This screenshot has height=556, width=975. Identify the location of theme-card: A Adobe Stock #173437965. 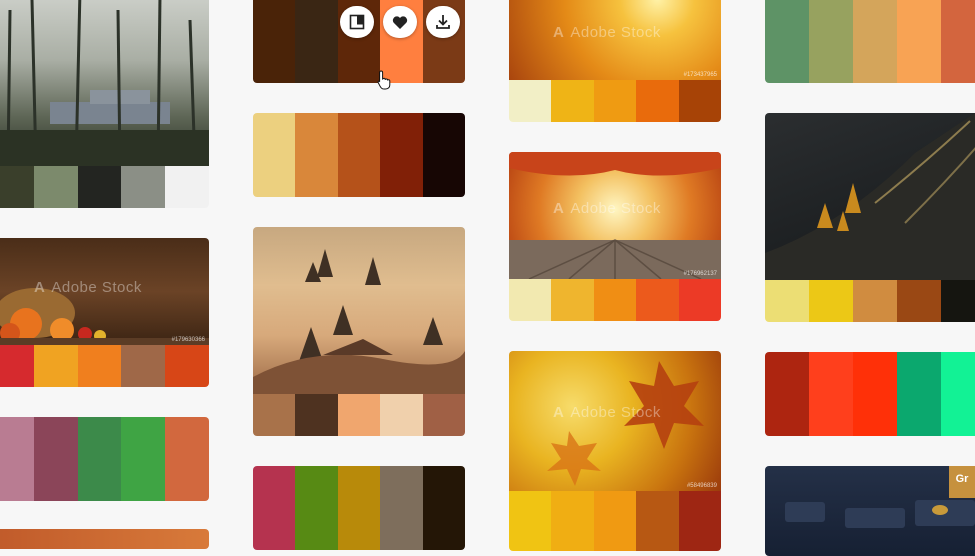
(615, 61).